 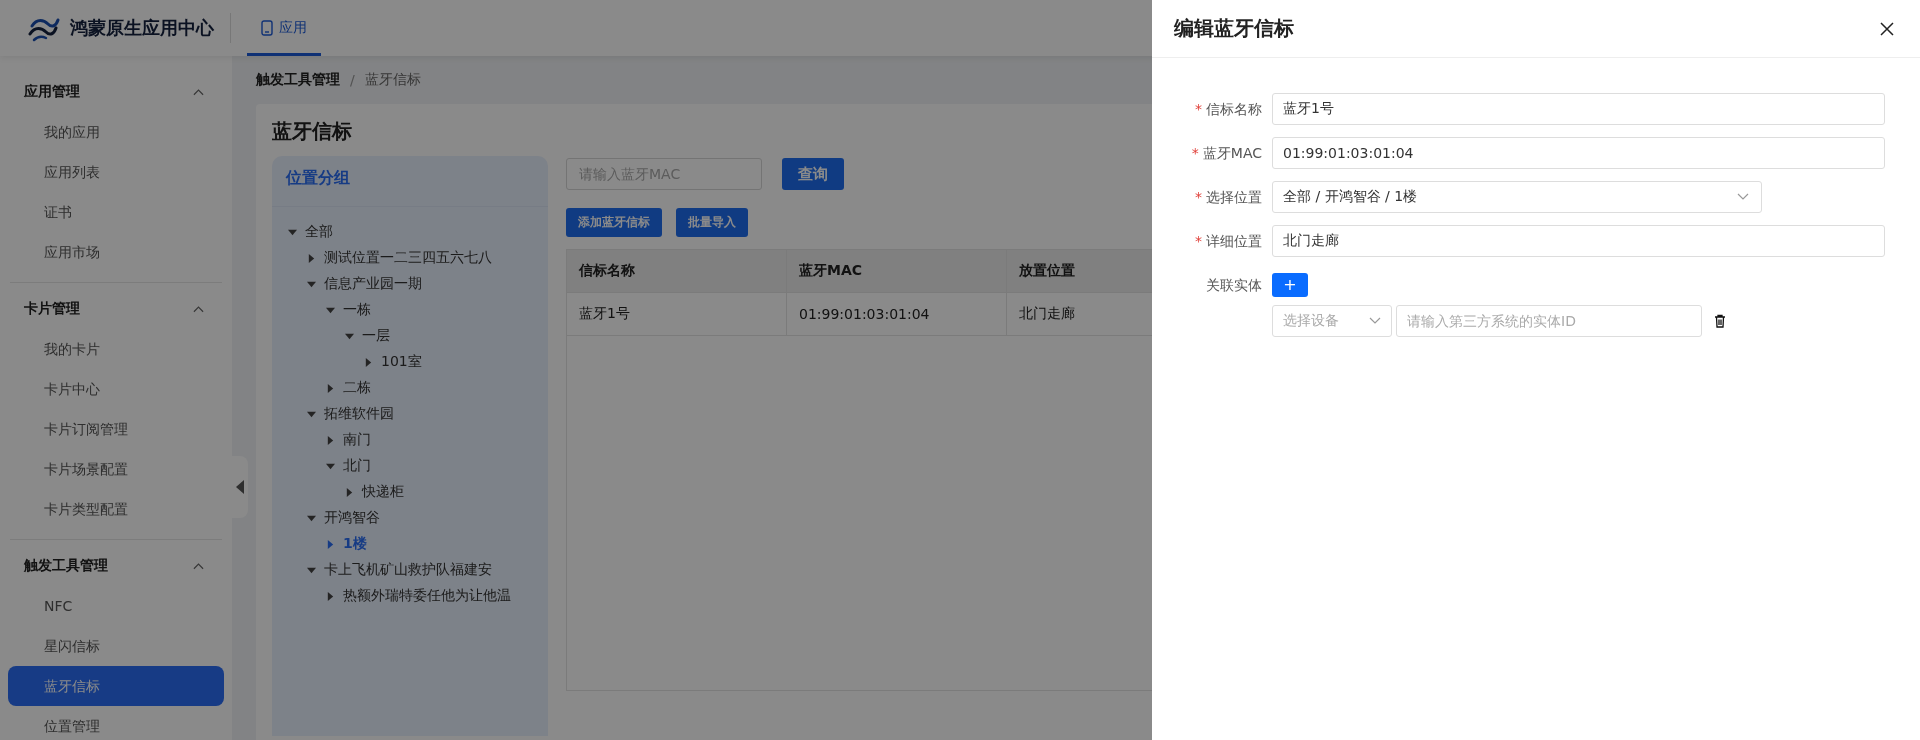 What do you see at coordinates (614, 222) in the screenshot?
I see `toolbar-button: 添加蓝牙信标` at bounding box center [614, 222].